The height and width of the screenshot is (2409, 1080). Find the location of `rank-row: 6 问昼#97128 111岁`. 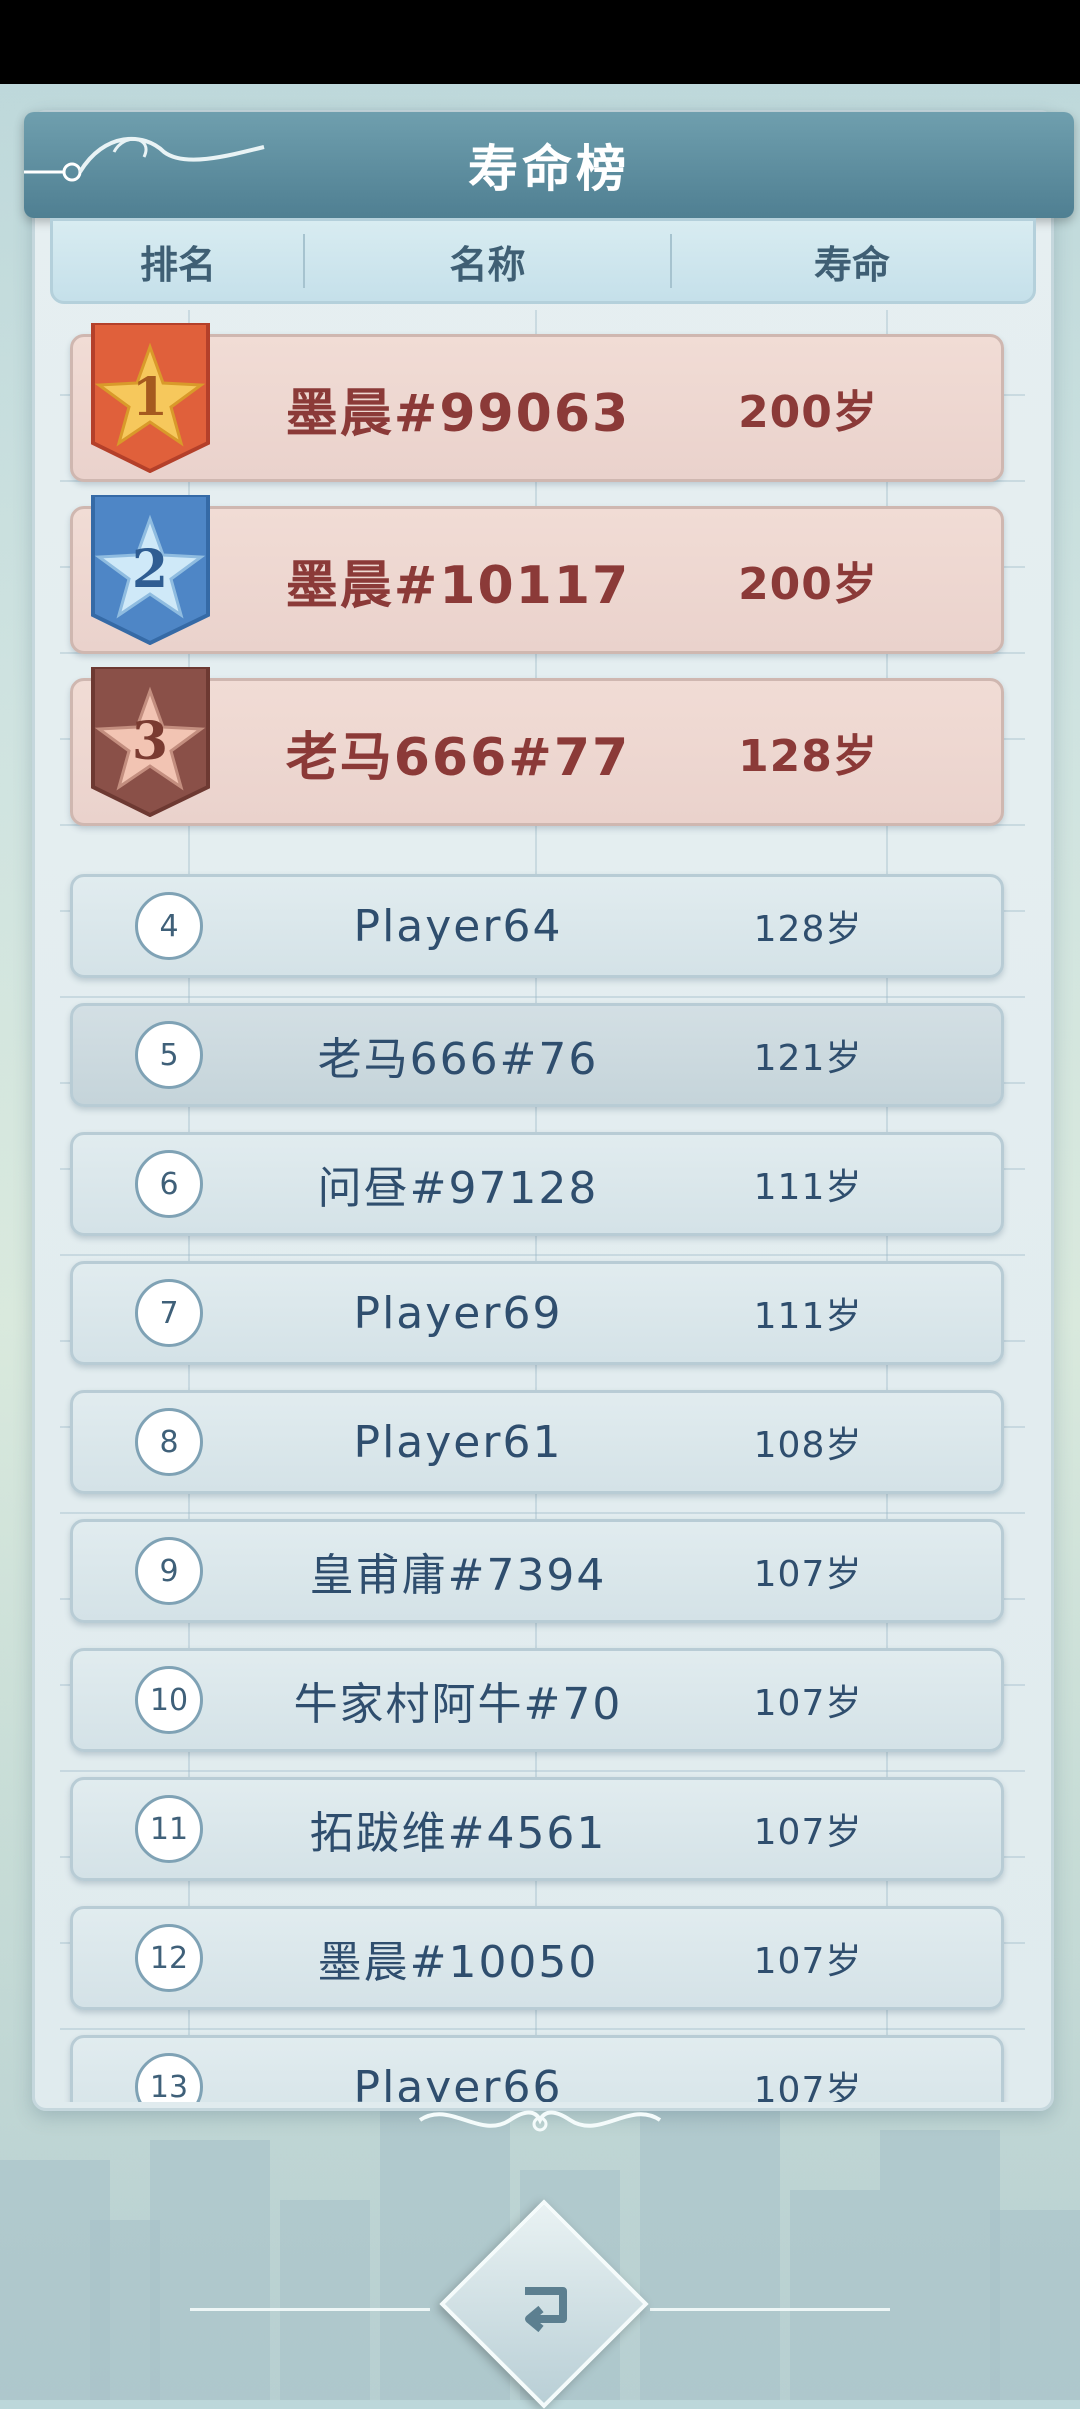

rank-row: 6 问昼#97128 111岁 is located at coordinates (537, 1184).